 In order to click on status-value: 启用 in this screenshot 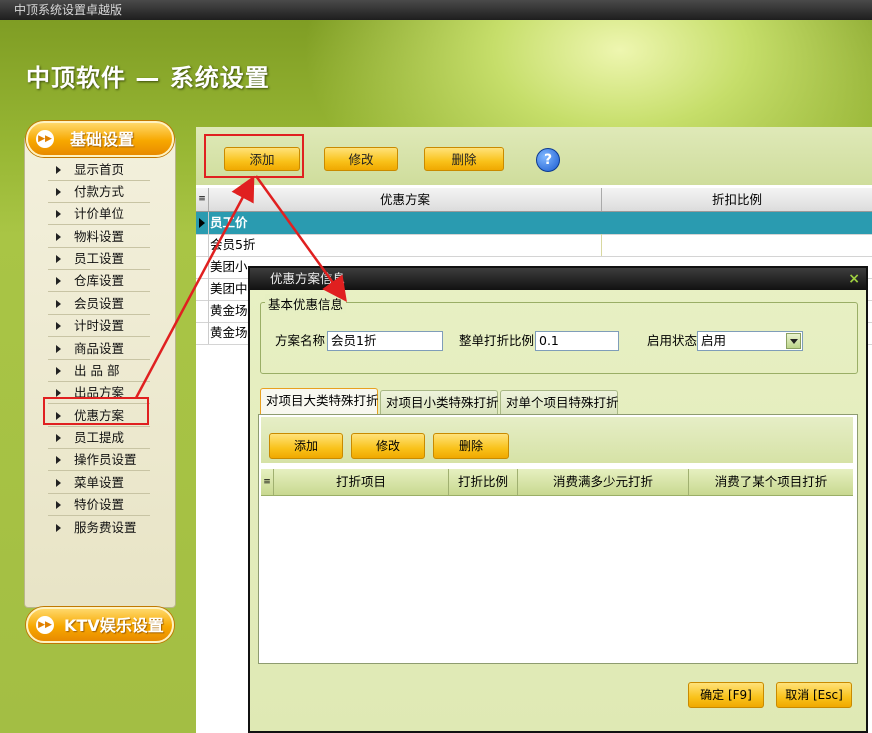, I will do `click(714, 340)`.